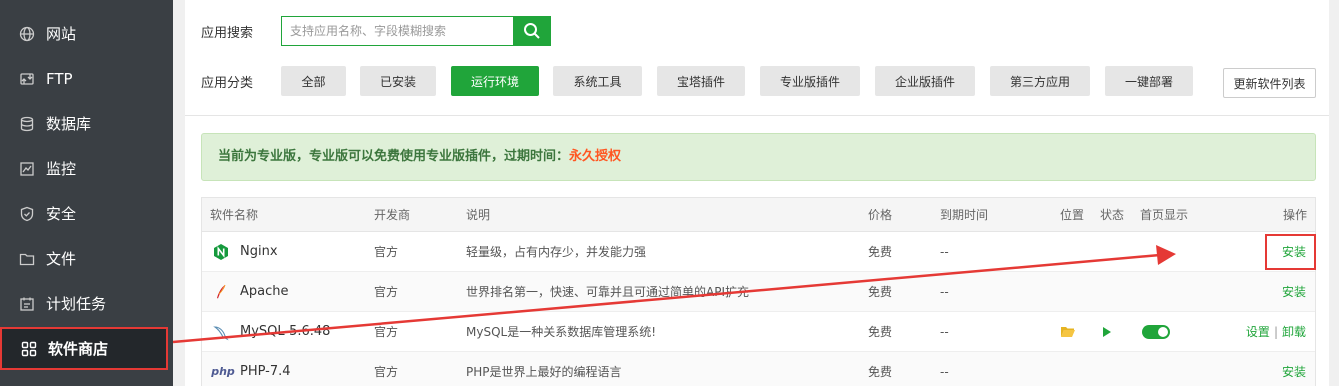  I want to click on col-expire: 到期时间, so click(964, 215).